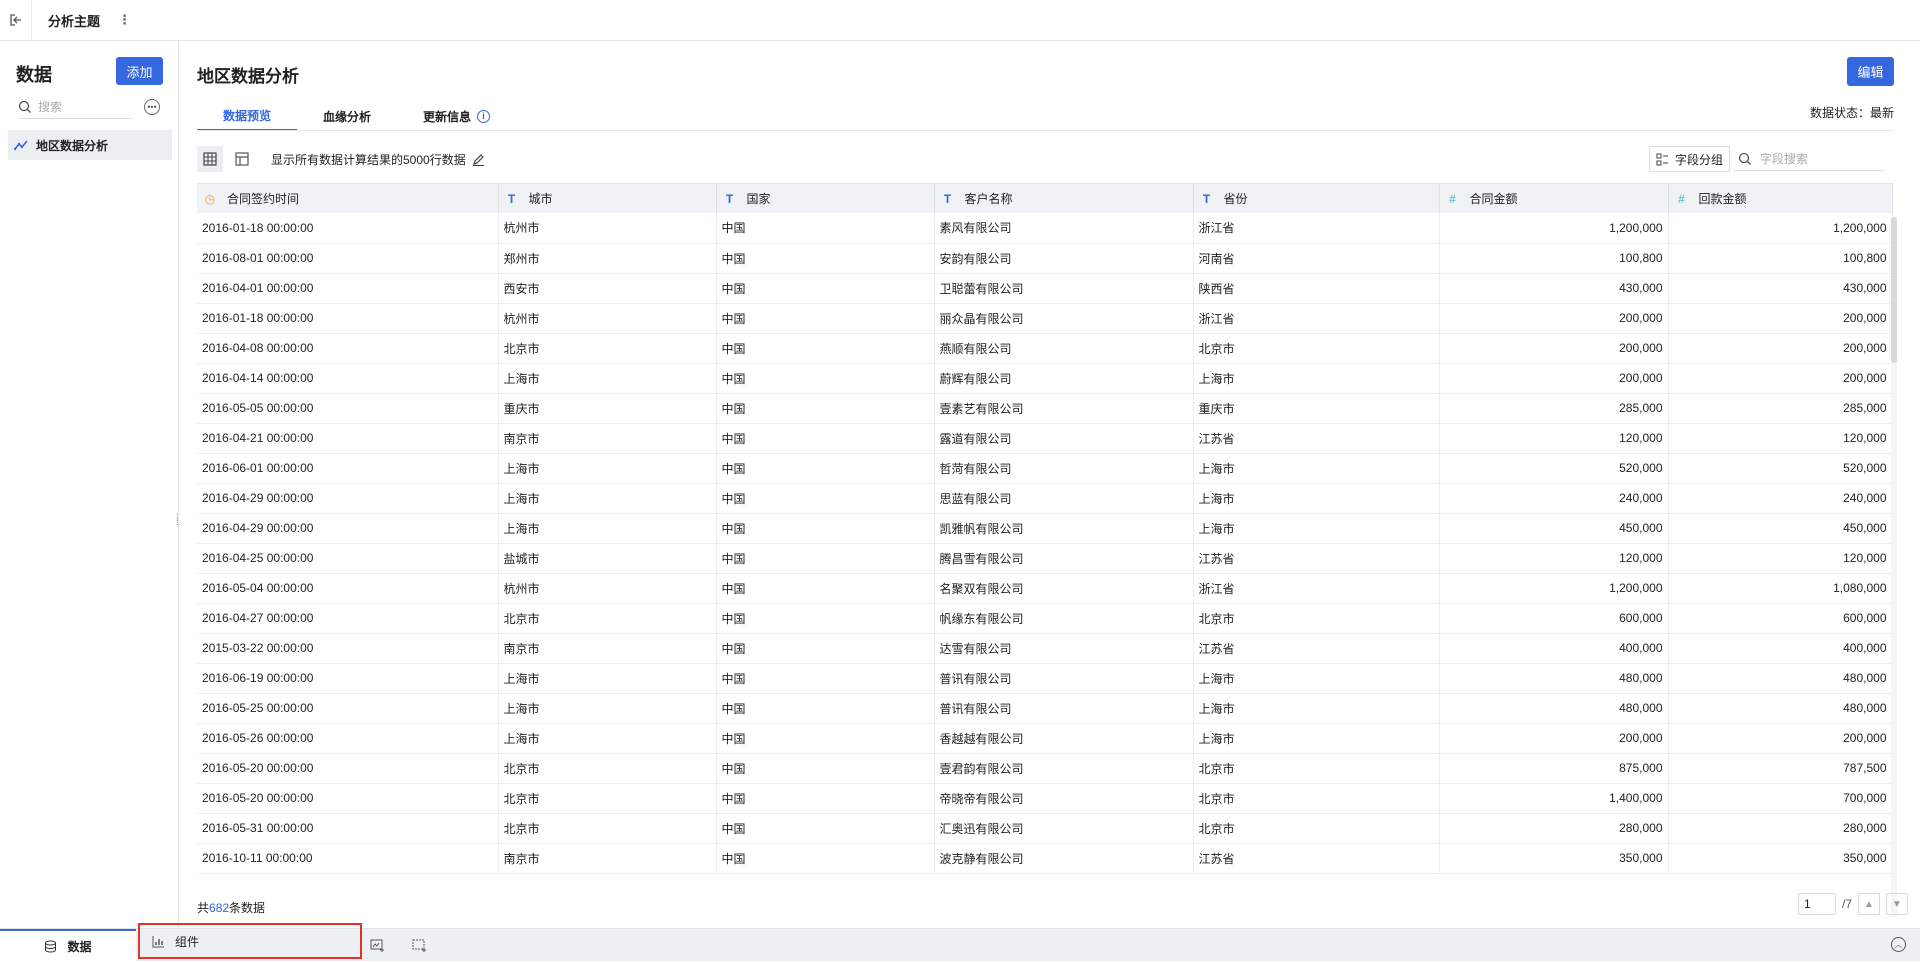 Image resolution: width=1920 pixels, height=962 pixels. What do you see at coordinates (1064, 438) in the screenshot?
I see `table-cell: 露道有限公司` at bounding box center [1064, 438].